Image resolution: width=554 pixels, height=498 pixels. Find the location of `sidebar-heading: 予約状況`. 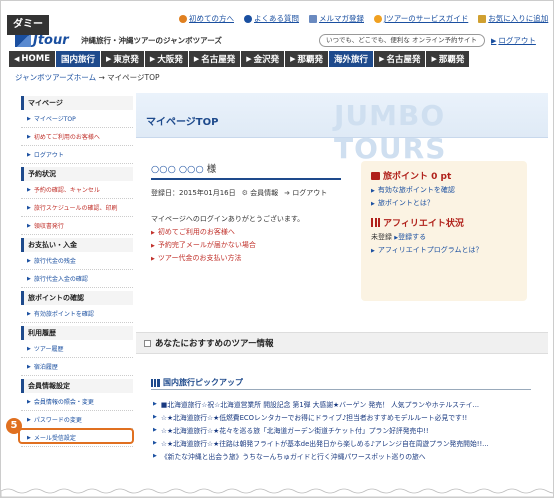

sidebar-heading: 予約状況 is located at coordinates (77, 174).